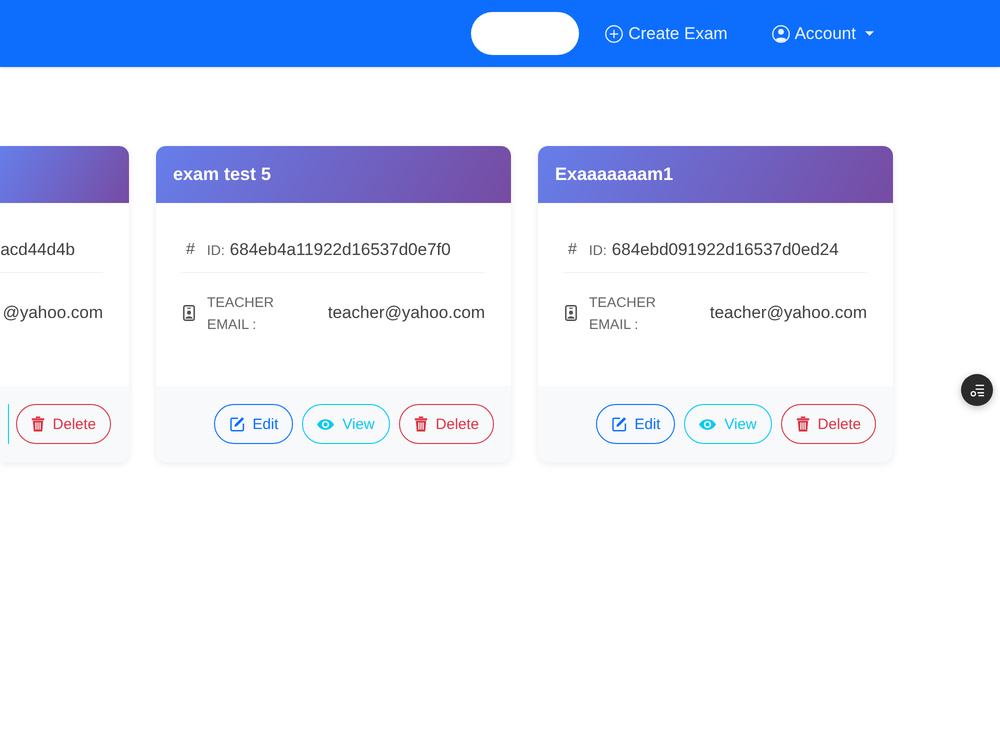 This screenshot has width=1000, height=750. What do you see at coordinates (37, 250) in the screenshot?
I see `exam-id: acd44d4b` at bounding box center [37, 250].